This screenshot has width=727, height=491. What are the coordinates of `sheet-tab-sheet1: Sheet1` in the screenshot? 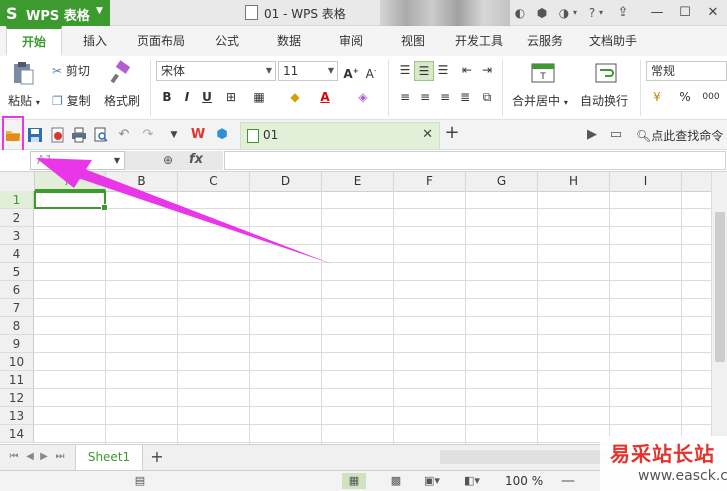 It's located at (109, 458).